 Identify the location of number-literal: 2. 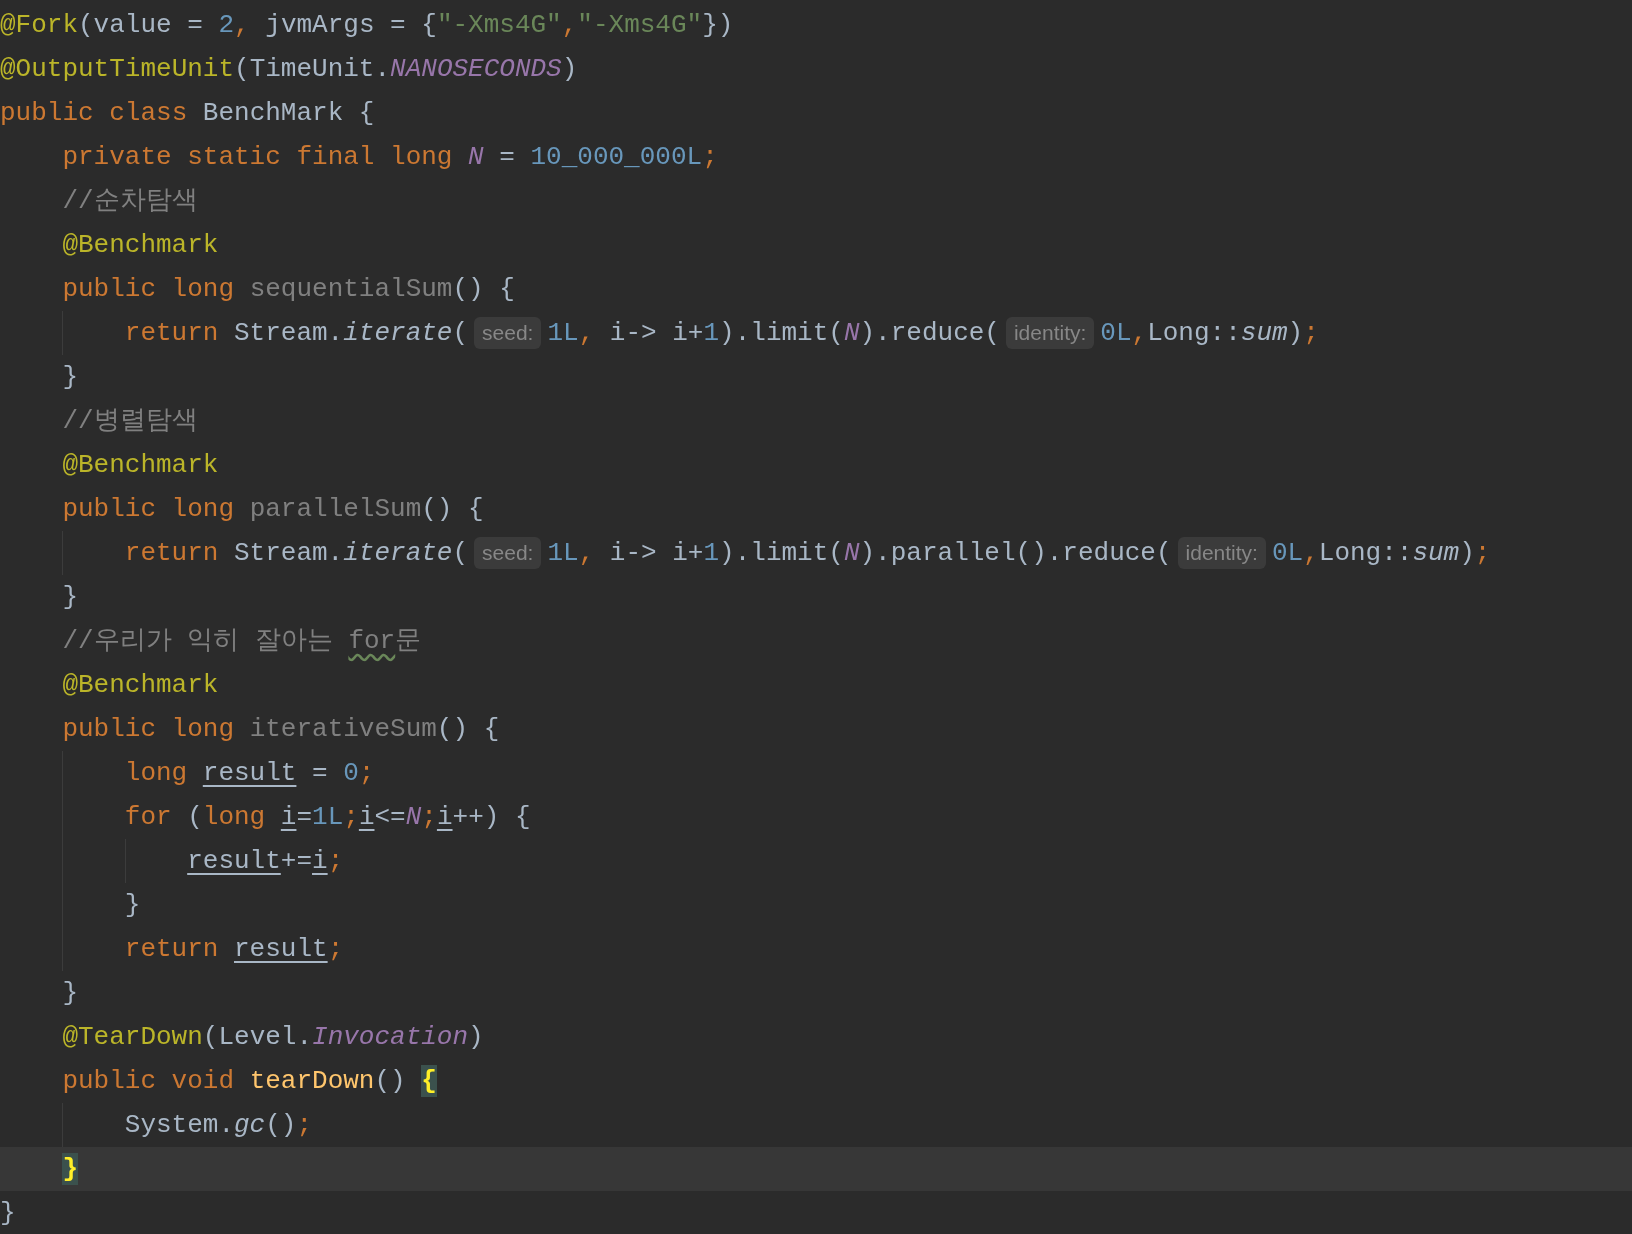
(226, 25).